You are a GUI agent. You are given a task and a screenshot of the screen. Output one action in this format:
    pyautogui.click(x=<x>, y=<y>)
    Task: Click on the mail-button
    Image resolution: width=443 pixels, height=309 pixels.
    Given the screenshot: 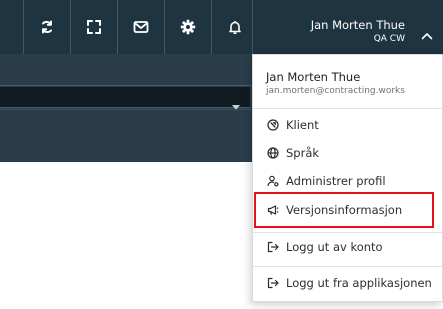 What is the action you would take?
    pyautogui.click(x=140, y=27)
    